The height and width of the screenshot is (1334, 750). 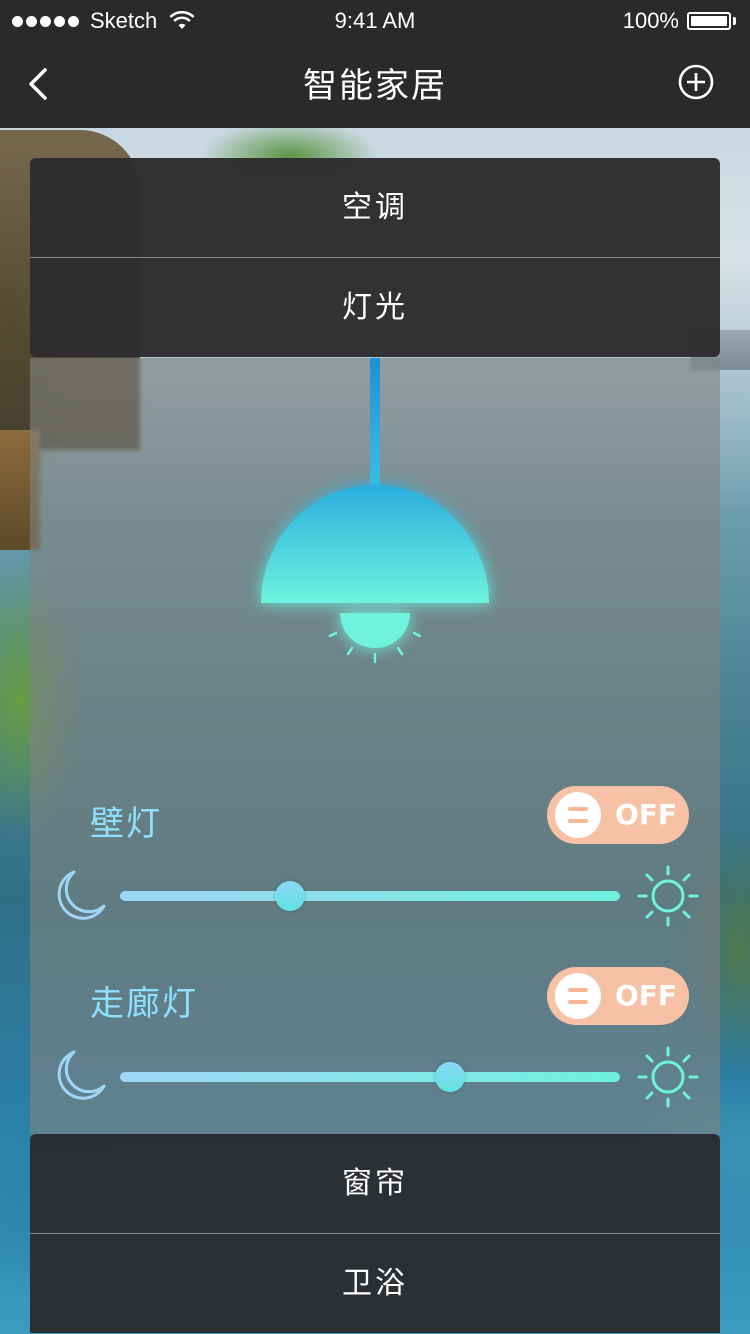 What do you see at coordinates (696, 82) in the screenshot?
I see `plus-circle-icon` at bounding box center [696, 82].